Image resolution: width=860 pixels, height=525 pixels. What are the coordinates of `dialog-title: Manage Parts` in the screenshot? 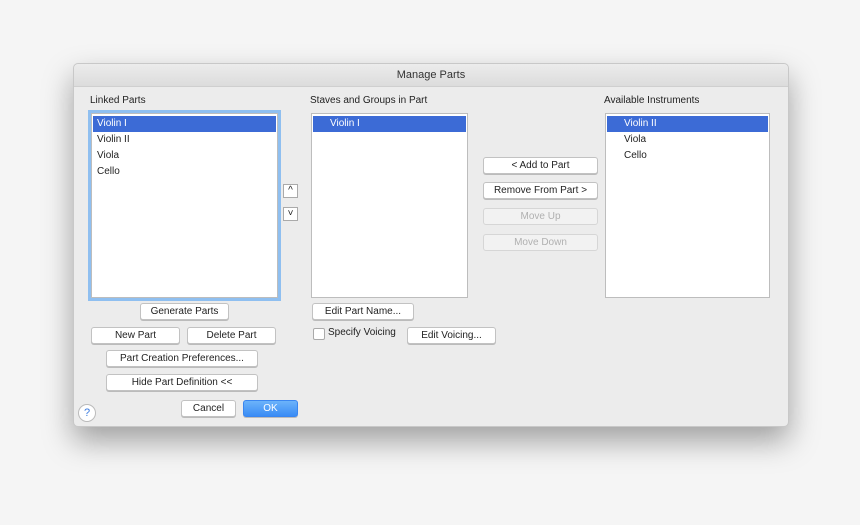 It's located at (431, 75).